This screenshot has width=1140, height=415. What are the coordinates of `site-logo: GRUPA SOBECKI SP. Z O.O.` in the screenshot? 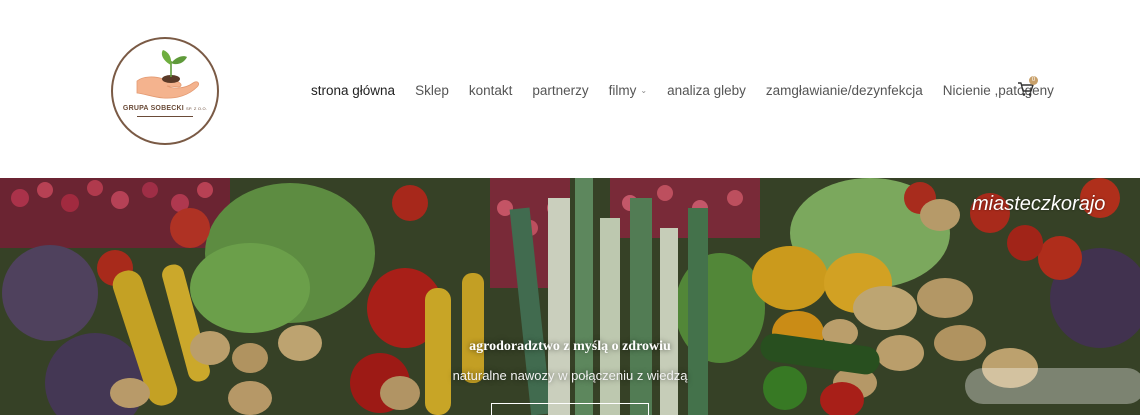 It's located at (165, 91).